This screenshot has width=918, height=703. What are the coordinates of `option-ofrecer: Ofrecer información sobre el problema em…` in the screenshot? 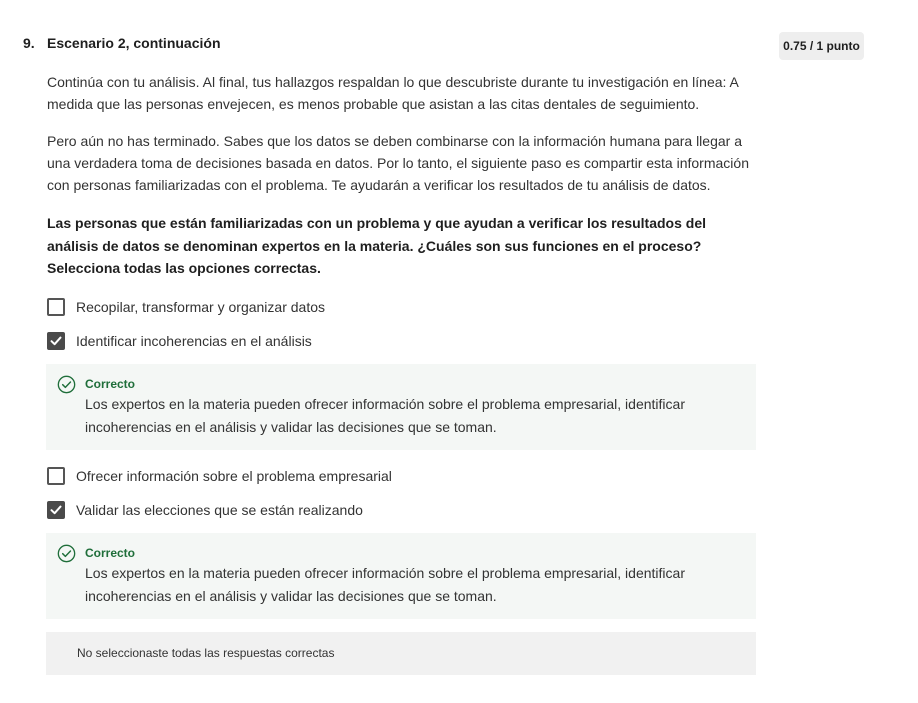 It's located at (219, 476).